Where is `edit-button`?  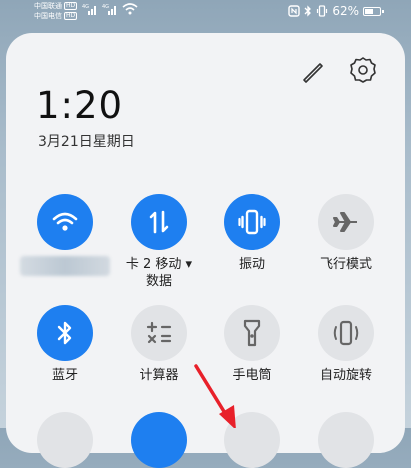 edit-button is located at coordinates (313, 71).